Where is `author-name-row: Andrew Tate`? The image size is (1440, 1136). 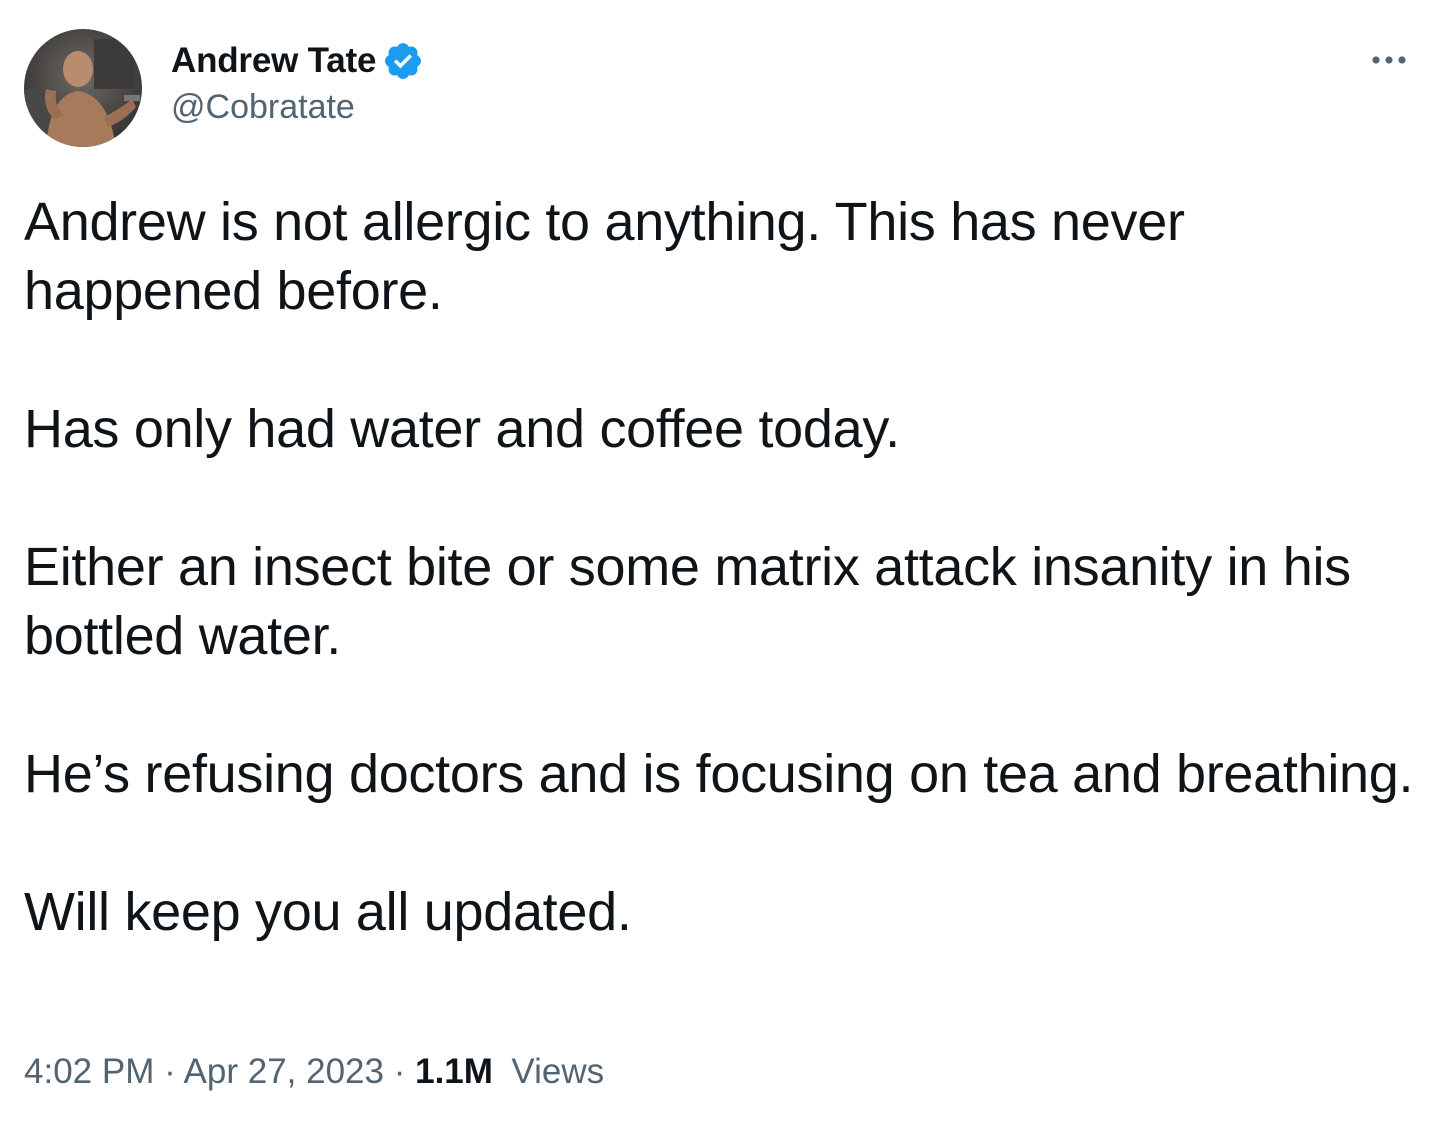 author-name-row: Andrew Tate is located at coordinates (297, 61).